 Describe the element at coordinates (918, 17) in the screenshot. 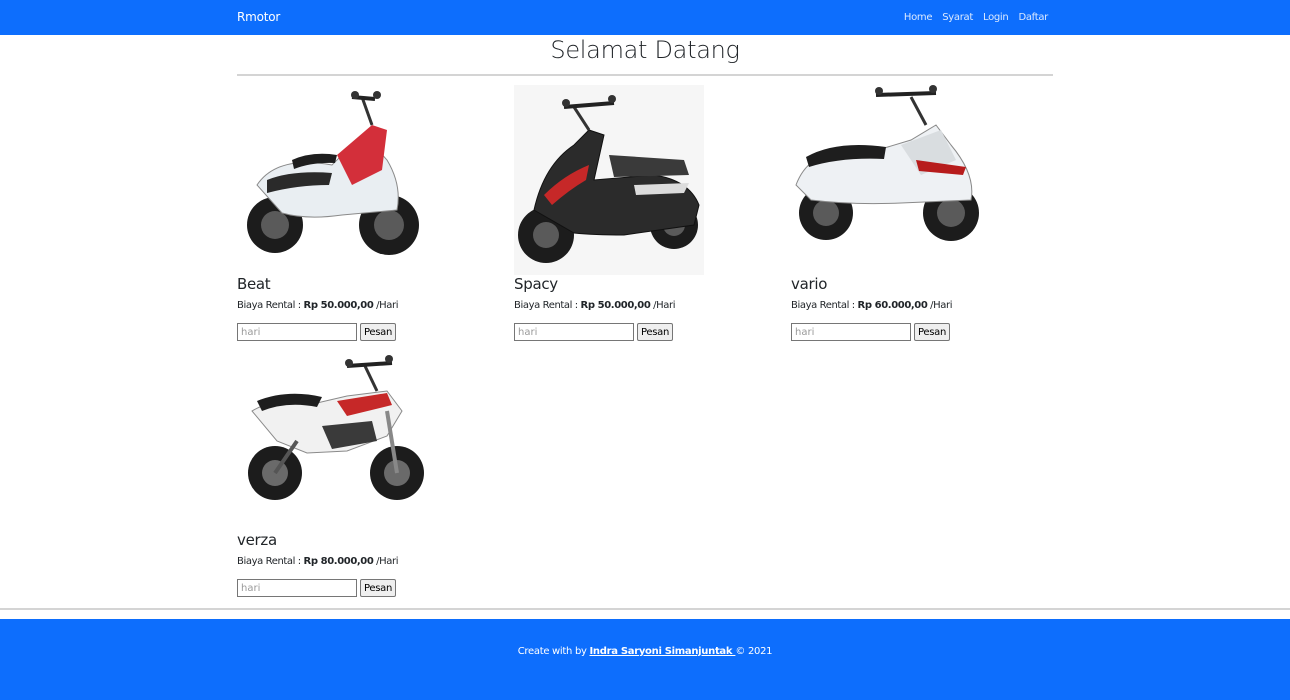

I see `nav-link-home: Home` at that location.